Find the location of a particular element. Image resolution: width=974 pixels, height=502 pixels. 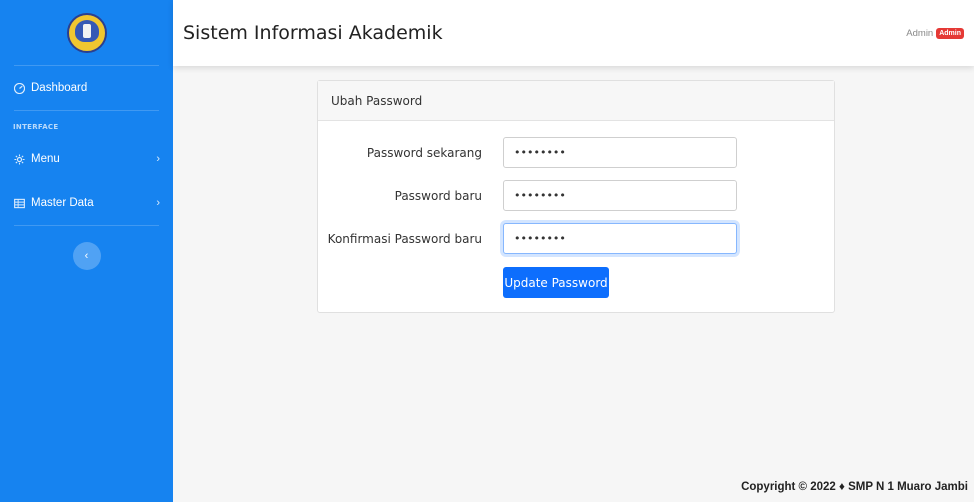

footer-copyright: Copyright © 2022 ♦ SMP N 1 Muaro Jambi is located at coordinates (854, 487).